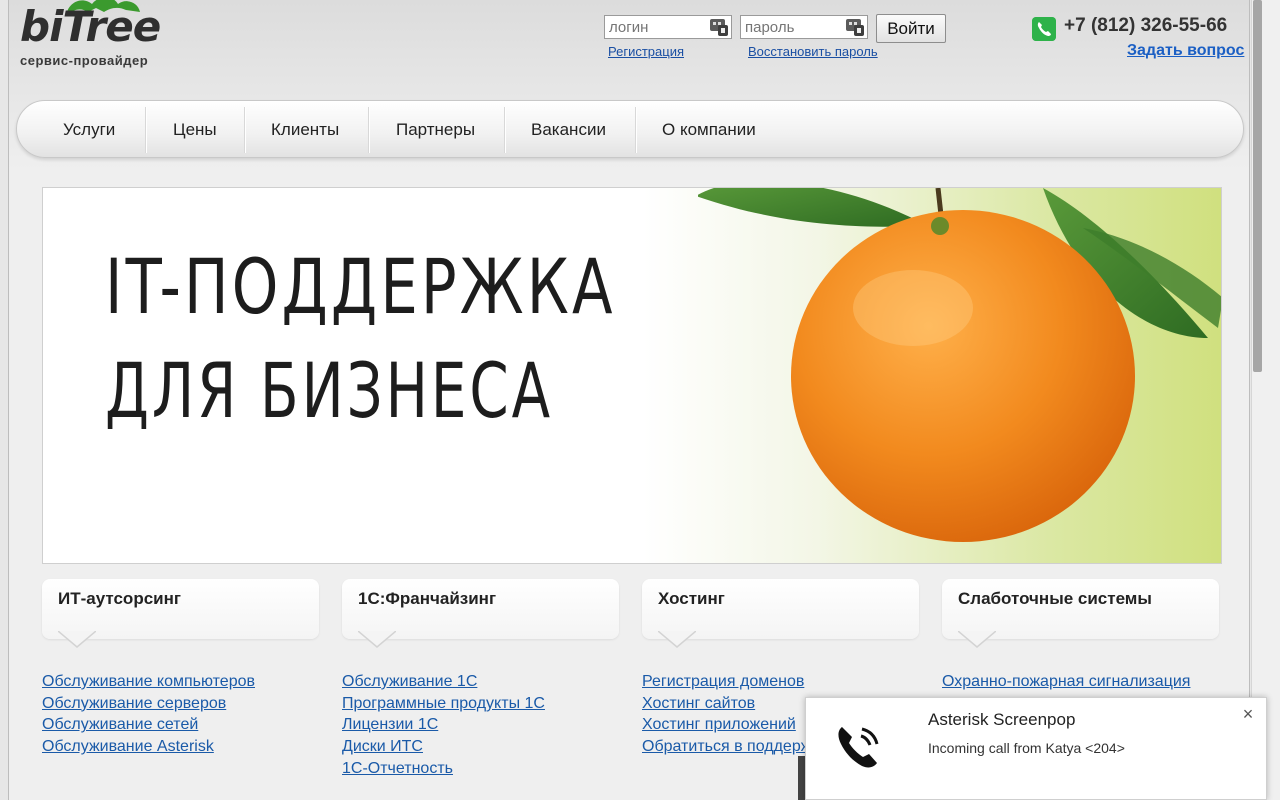 The width and height of the screenshot is (1280, 800). What do you see at coordinates (813, 51) in the screenshot?
I see `restore-password-link: Восстановить пароль` at bounding box center [813, 51].